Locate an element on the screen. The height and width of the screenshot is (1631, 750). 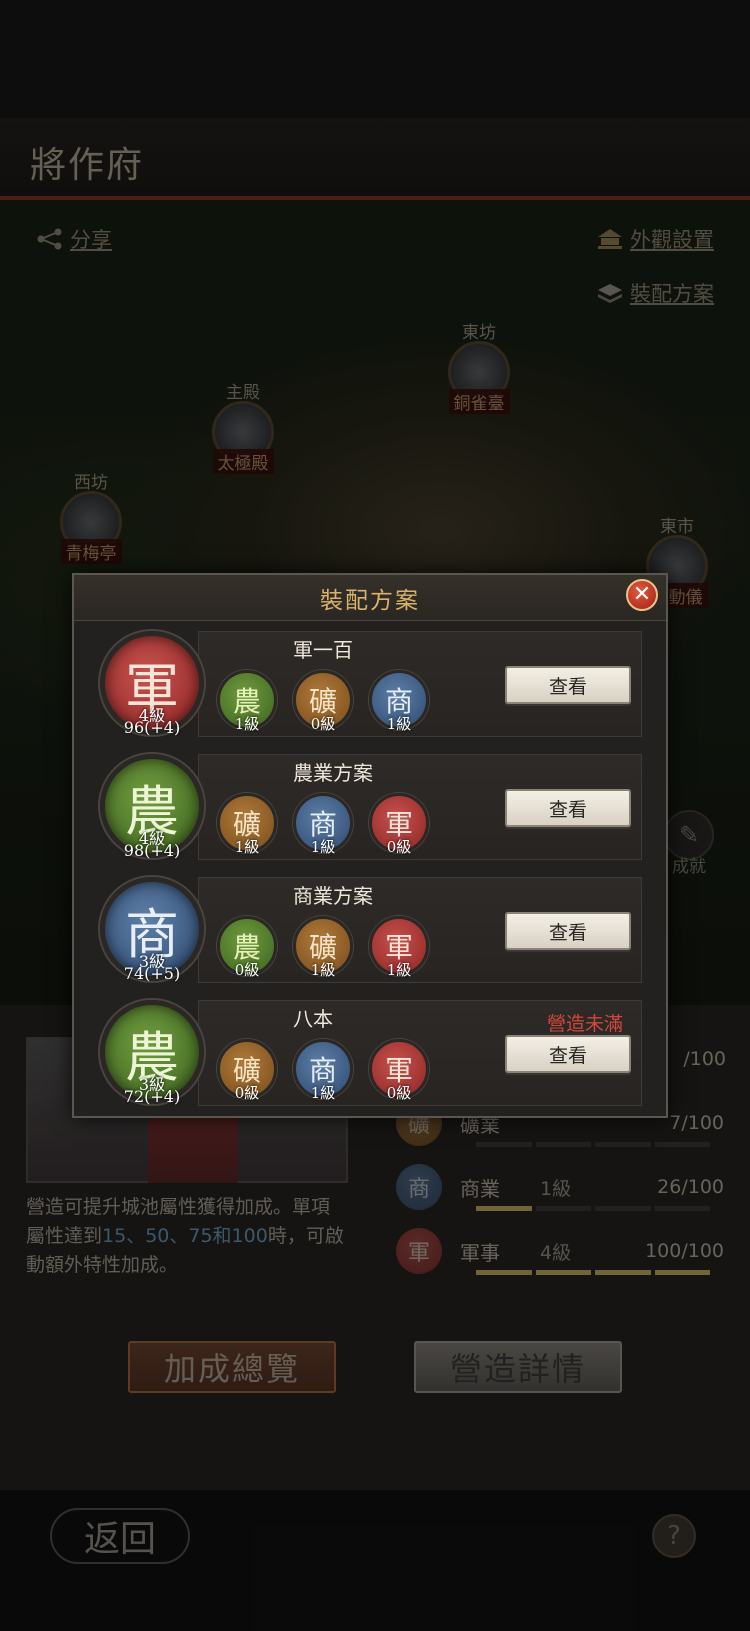
plan-name: 八本 is located at coordinates (313, 1019).